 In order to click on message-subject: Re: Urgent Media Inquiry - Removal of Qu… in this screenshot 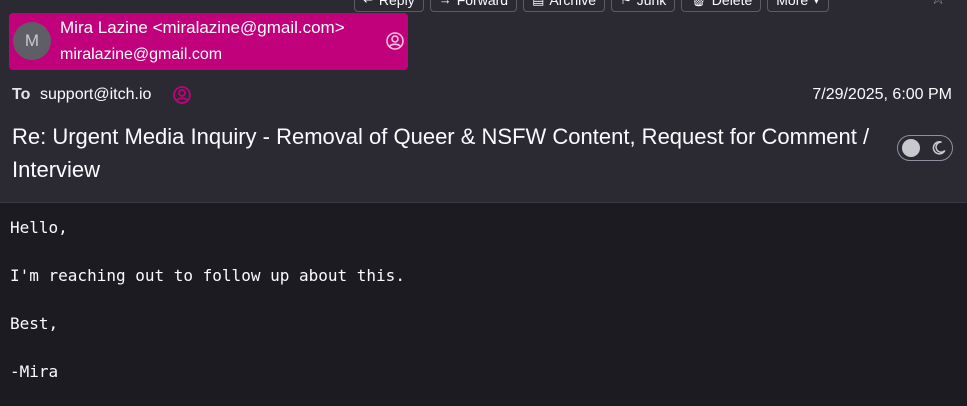, I will do `click(441, 153)`.